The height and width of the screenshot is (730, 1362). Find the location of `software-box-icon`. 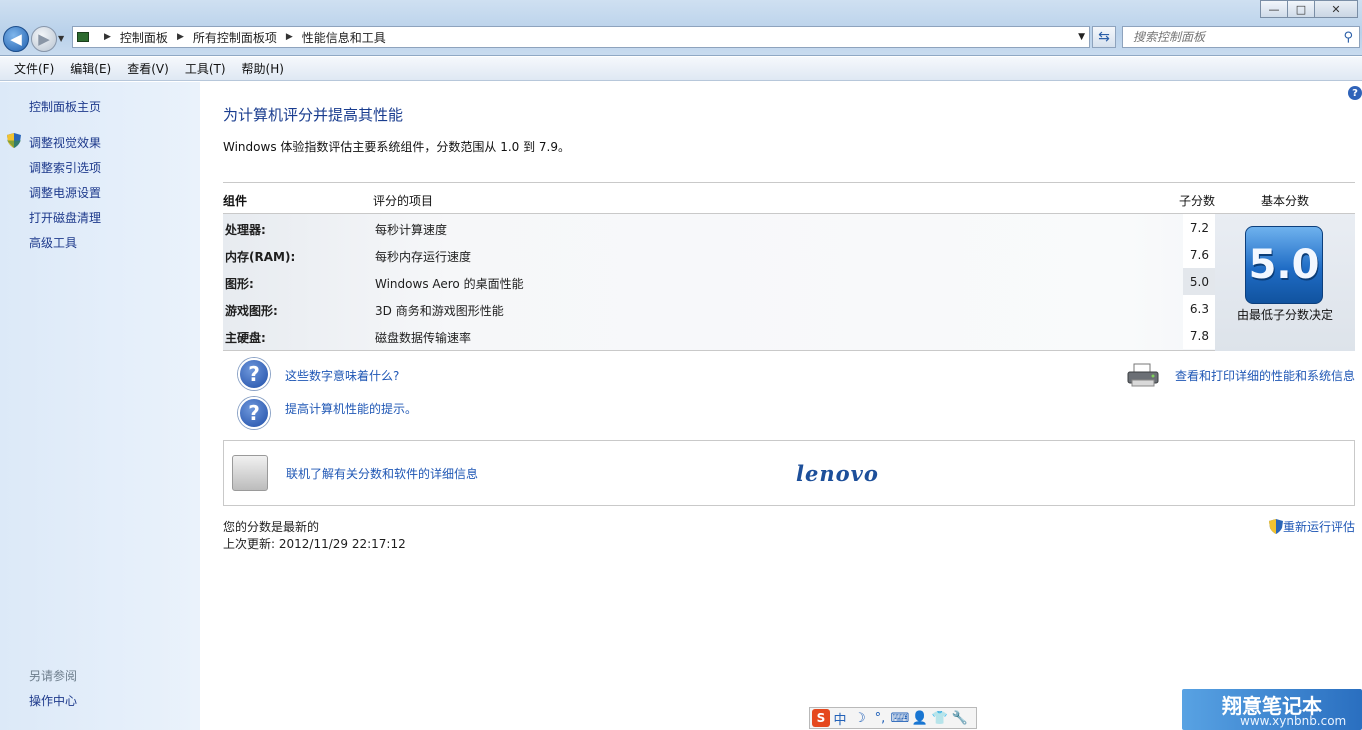

software-box-icon is located at coordinates (250, 473).